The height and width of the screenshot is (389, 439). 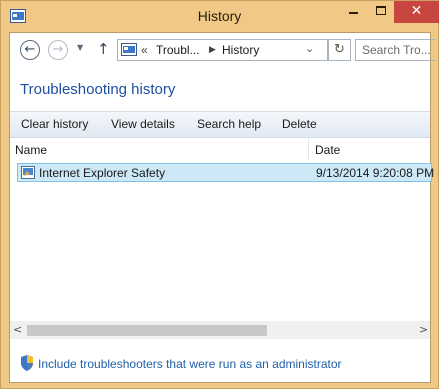 I want to click on chevron-down-icon: ⌄, so click(x=309, y=48).